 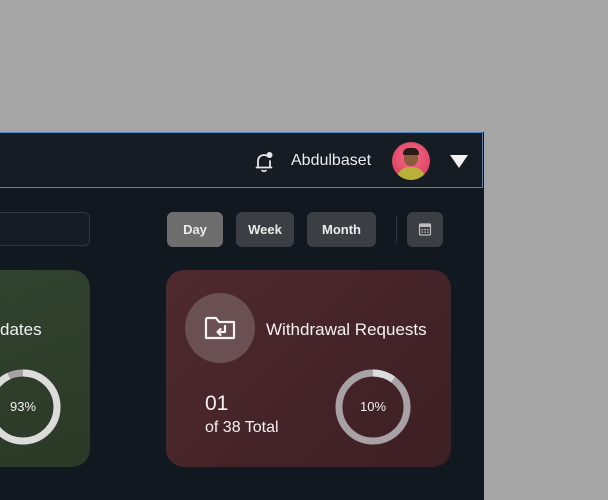 What do you see at coordinates (459, 161) in the screenshot?
I see `caret-down-icon` at bounding box center [459, 161].